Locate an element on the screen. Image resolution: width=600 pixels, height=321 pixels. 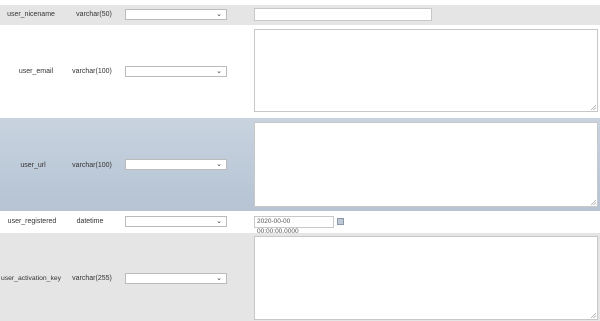
datetime-input: 2020-00-00 00:00:00.0000 is located at coordinates (294, 225).